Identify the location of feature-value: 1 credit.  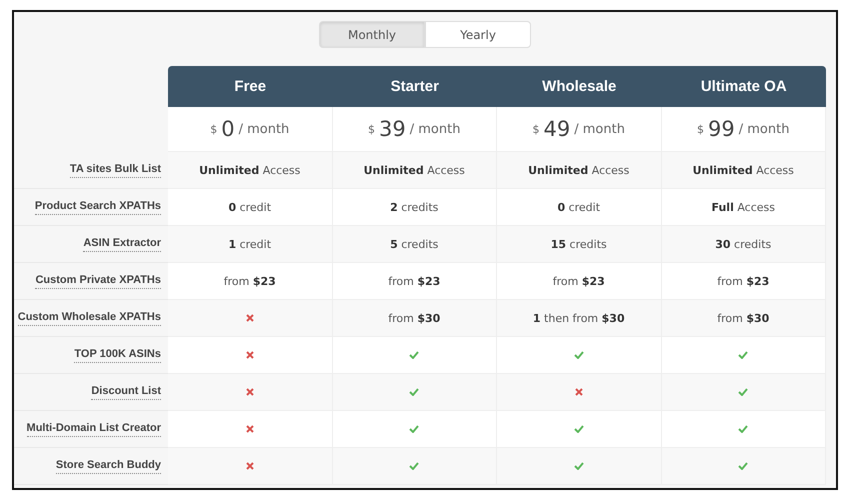
(250, 244).